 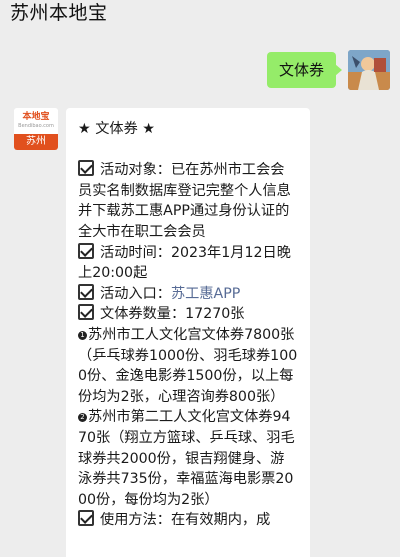 I want to click on quantity-line: 文体券数量：17270张, so click(x=188, y=314).